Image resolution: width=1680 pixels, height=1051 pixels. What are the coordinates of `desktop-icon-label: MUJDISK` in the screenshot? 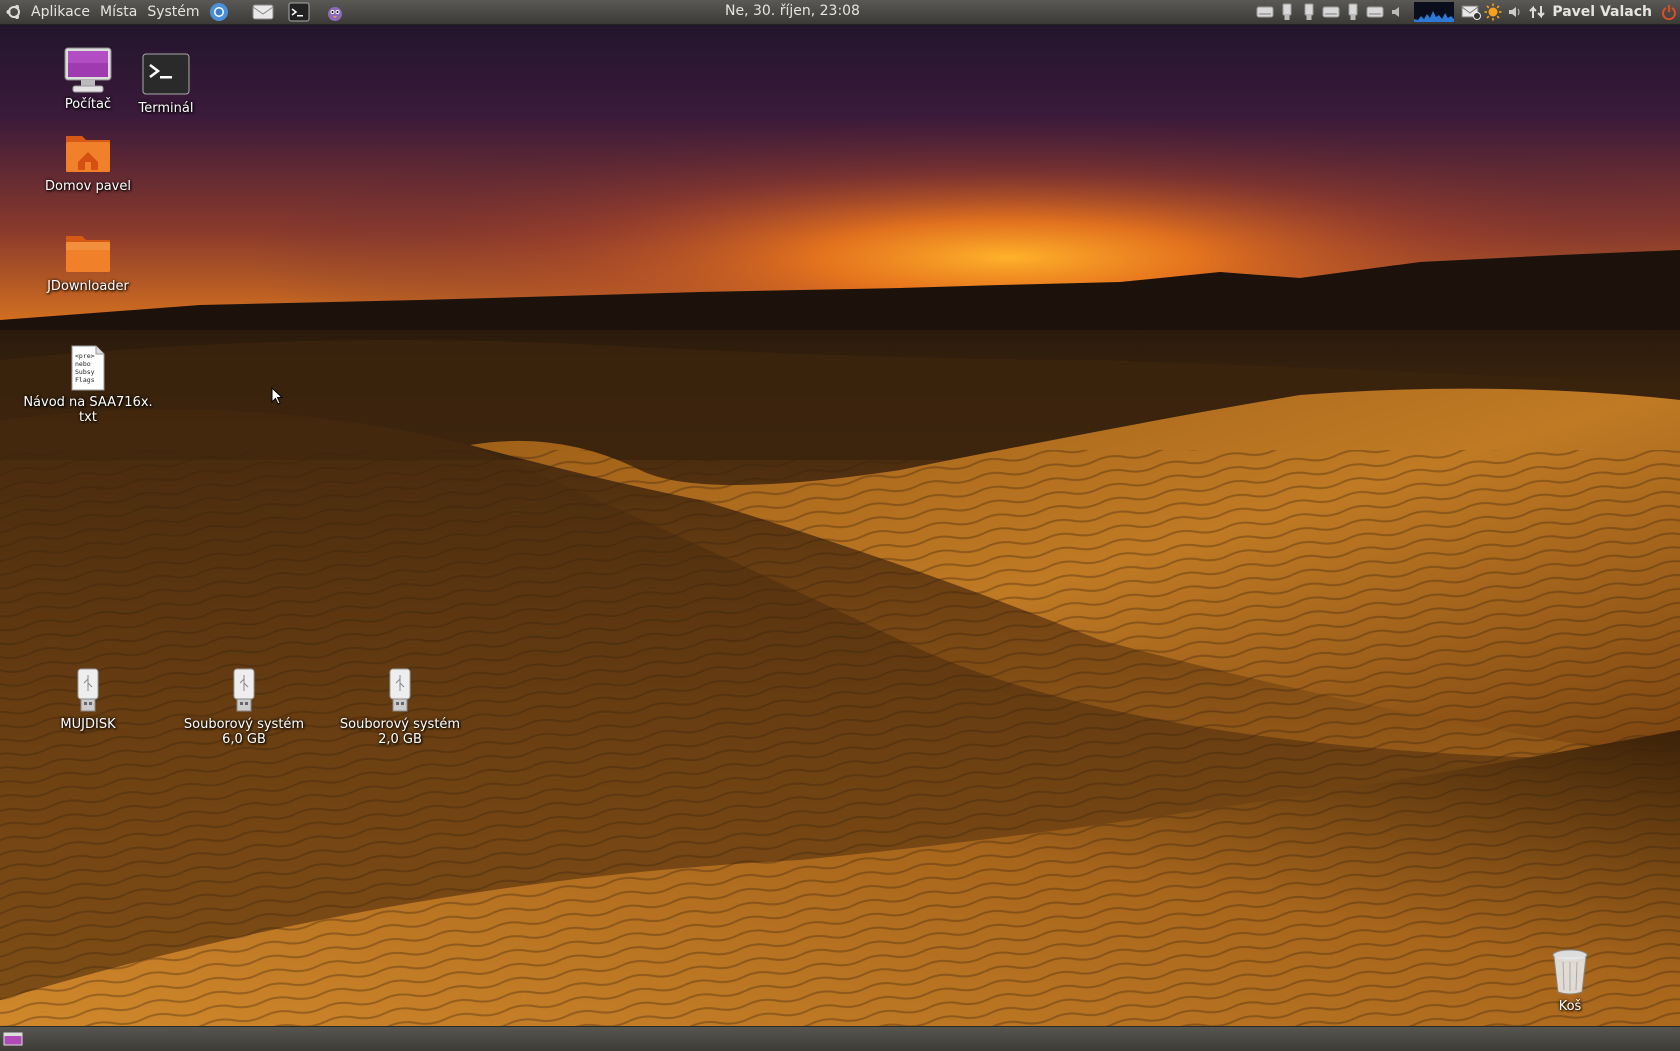 It's located at (88, 724).